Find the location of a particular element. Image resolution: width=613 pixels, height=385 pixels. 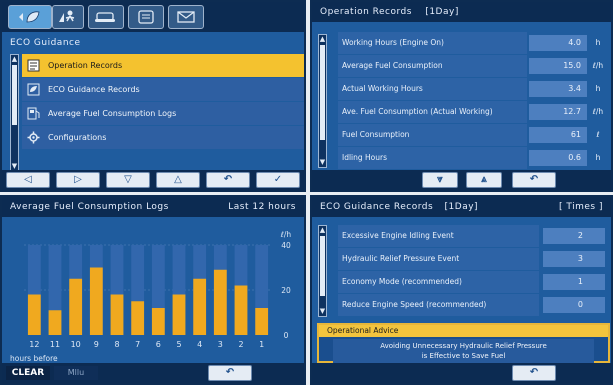

menu-item-eco-guidance-records: ECO Guidance Records is located at coordinates (163, 89).